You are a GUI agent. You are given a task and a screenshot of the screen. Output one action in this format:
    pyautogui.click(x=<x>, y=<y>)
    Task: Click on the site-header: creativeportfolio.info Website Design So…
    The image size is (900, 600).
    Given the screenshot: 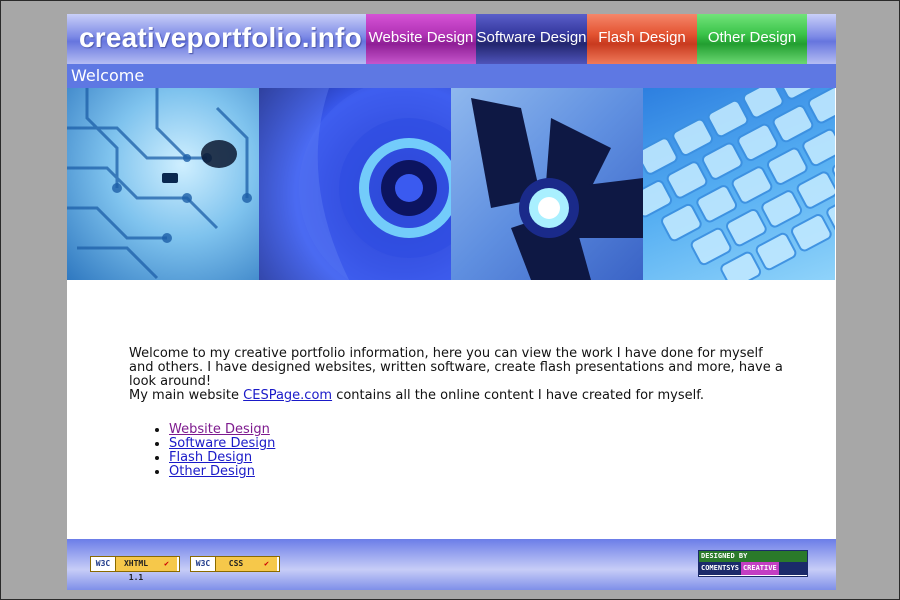 What is the action you would take?
    pyautogui.click(x=451, y=39)
    